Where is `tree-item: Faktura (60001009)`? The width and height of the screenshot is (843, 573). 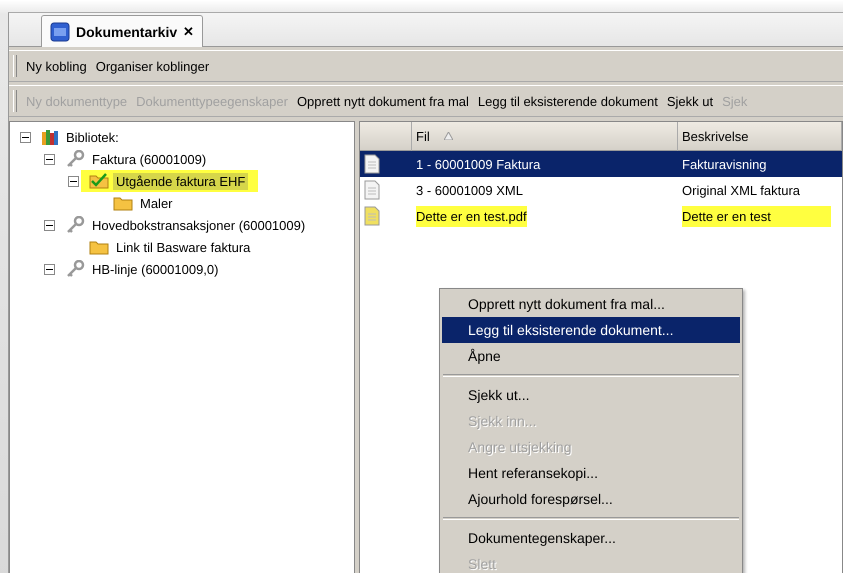 tree-item: Faktura (60001009) is located at coordinates (149, 159).